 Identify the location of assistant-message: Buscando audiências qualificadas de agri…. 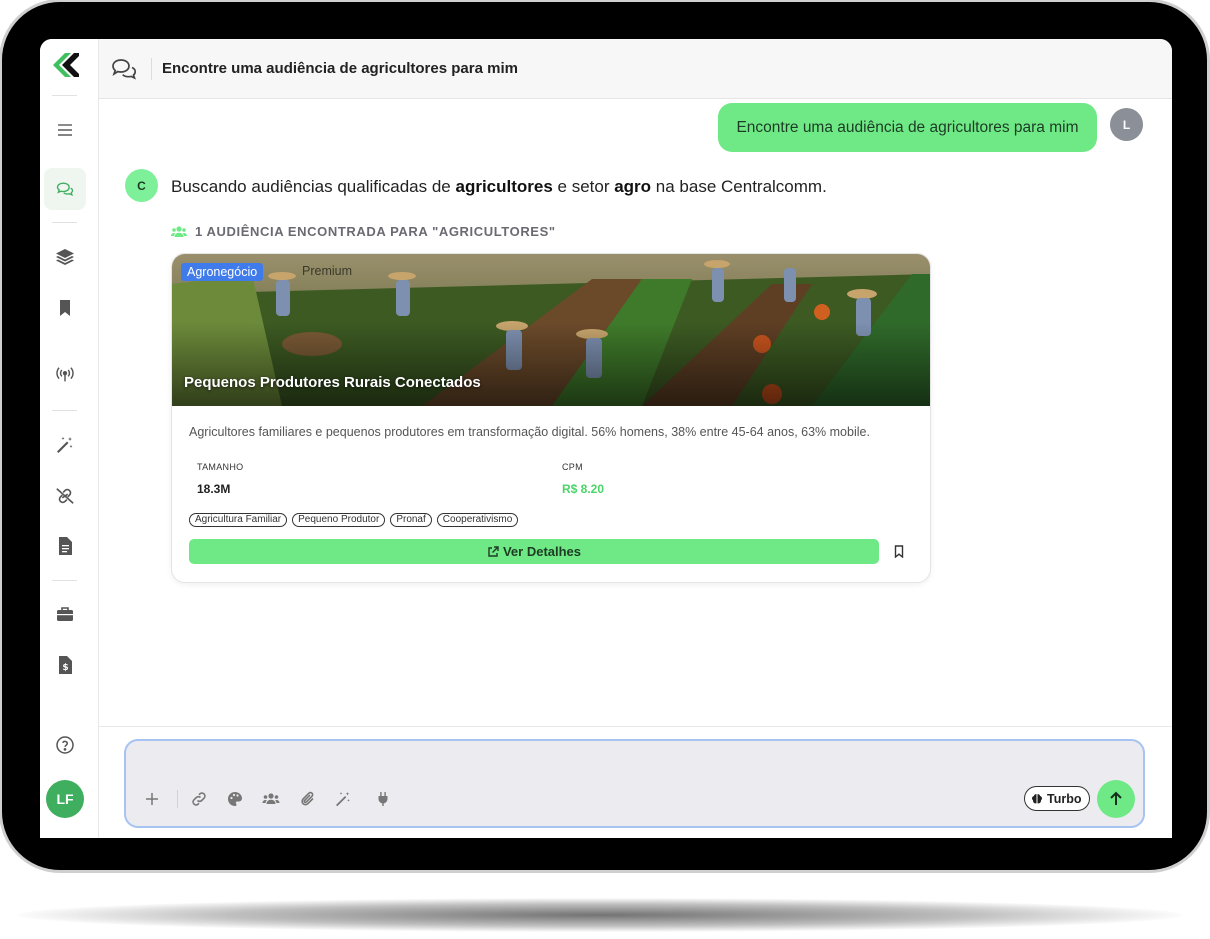
(499, 187).